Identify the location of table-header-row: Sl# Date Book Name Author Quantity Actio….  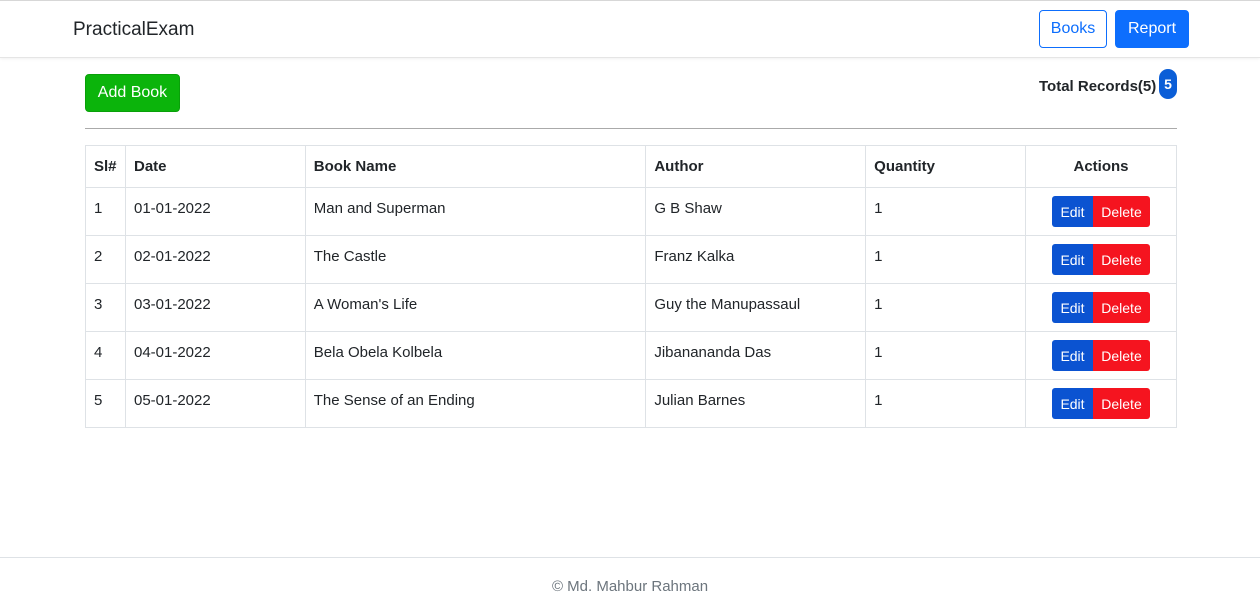
(631, 166).